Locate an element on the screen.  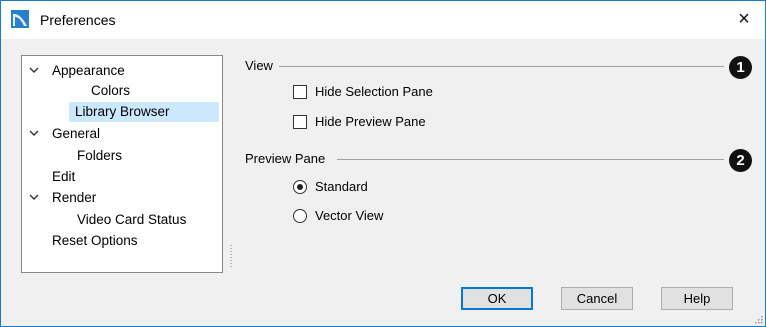
hide-preview-pane-checkbox is located at coordinates (300, 122).